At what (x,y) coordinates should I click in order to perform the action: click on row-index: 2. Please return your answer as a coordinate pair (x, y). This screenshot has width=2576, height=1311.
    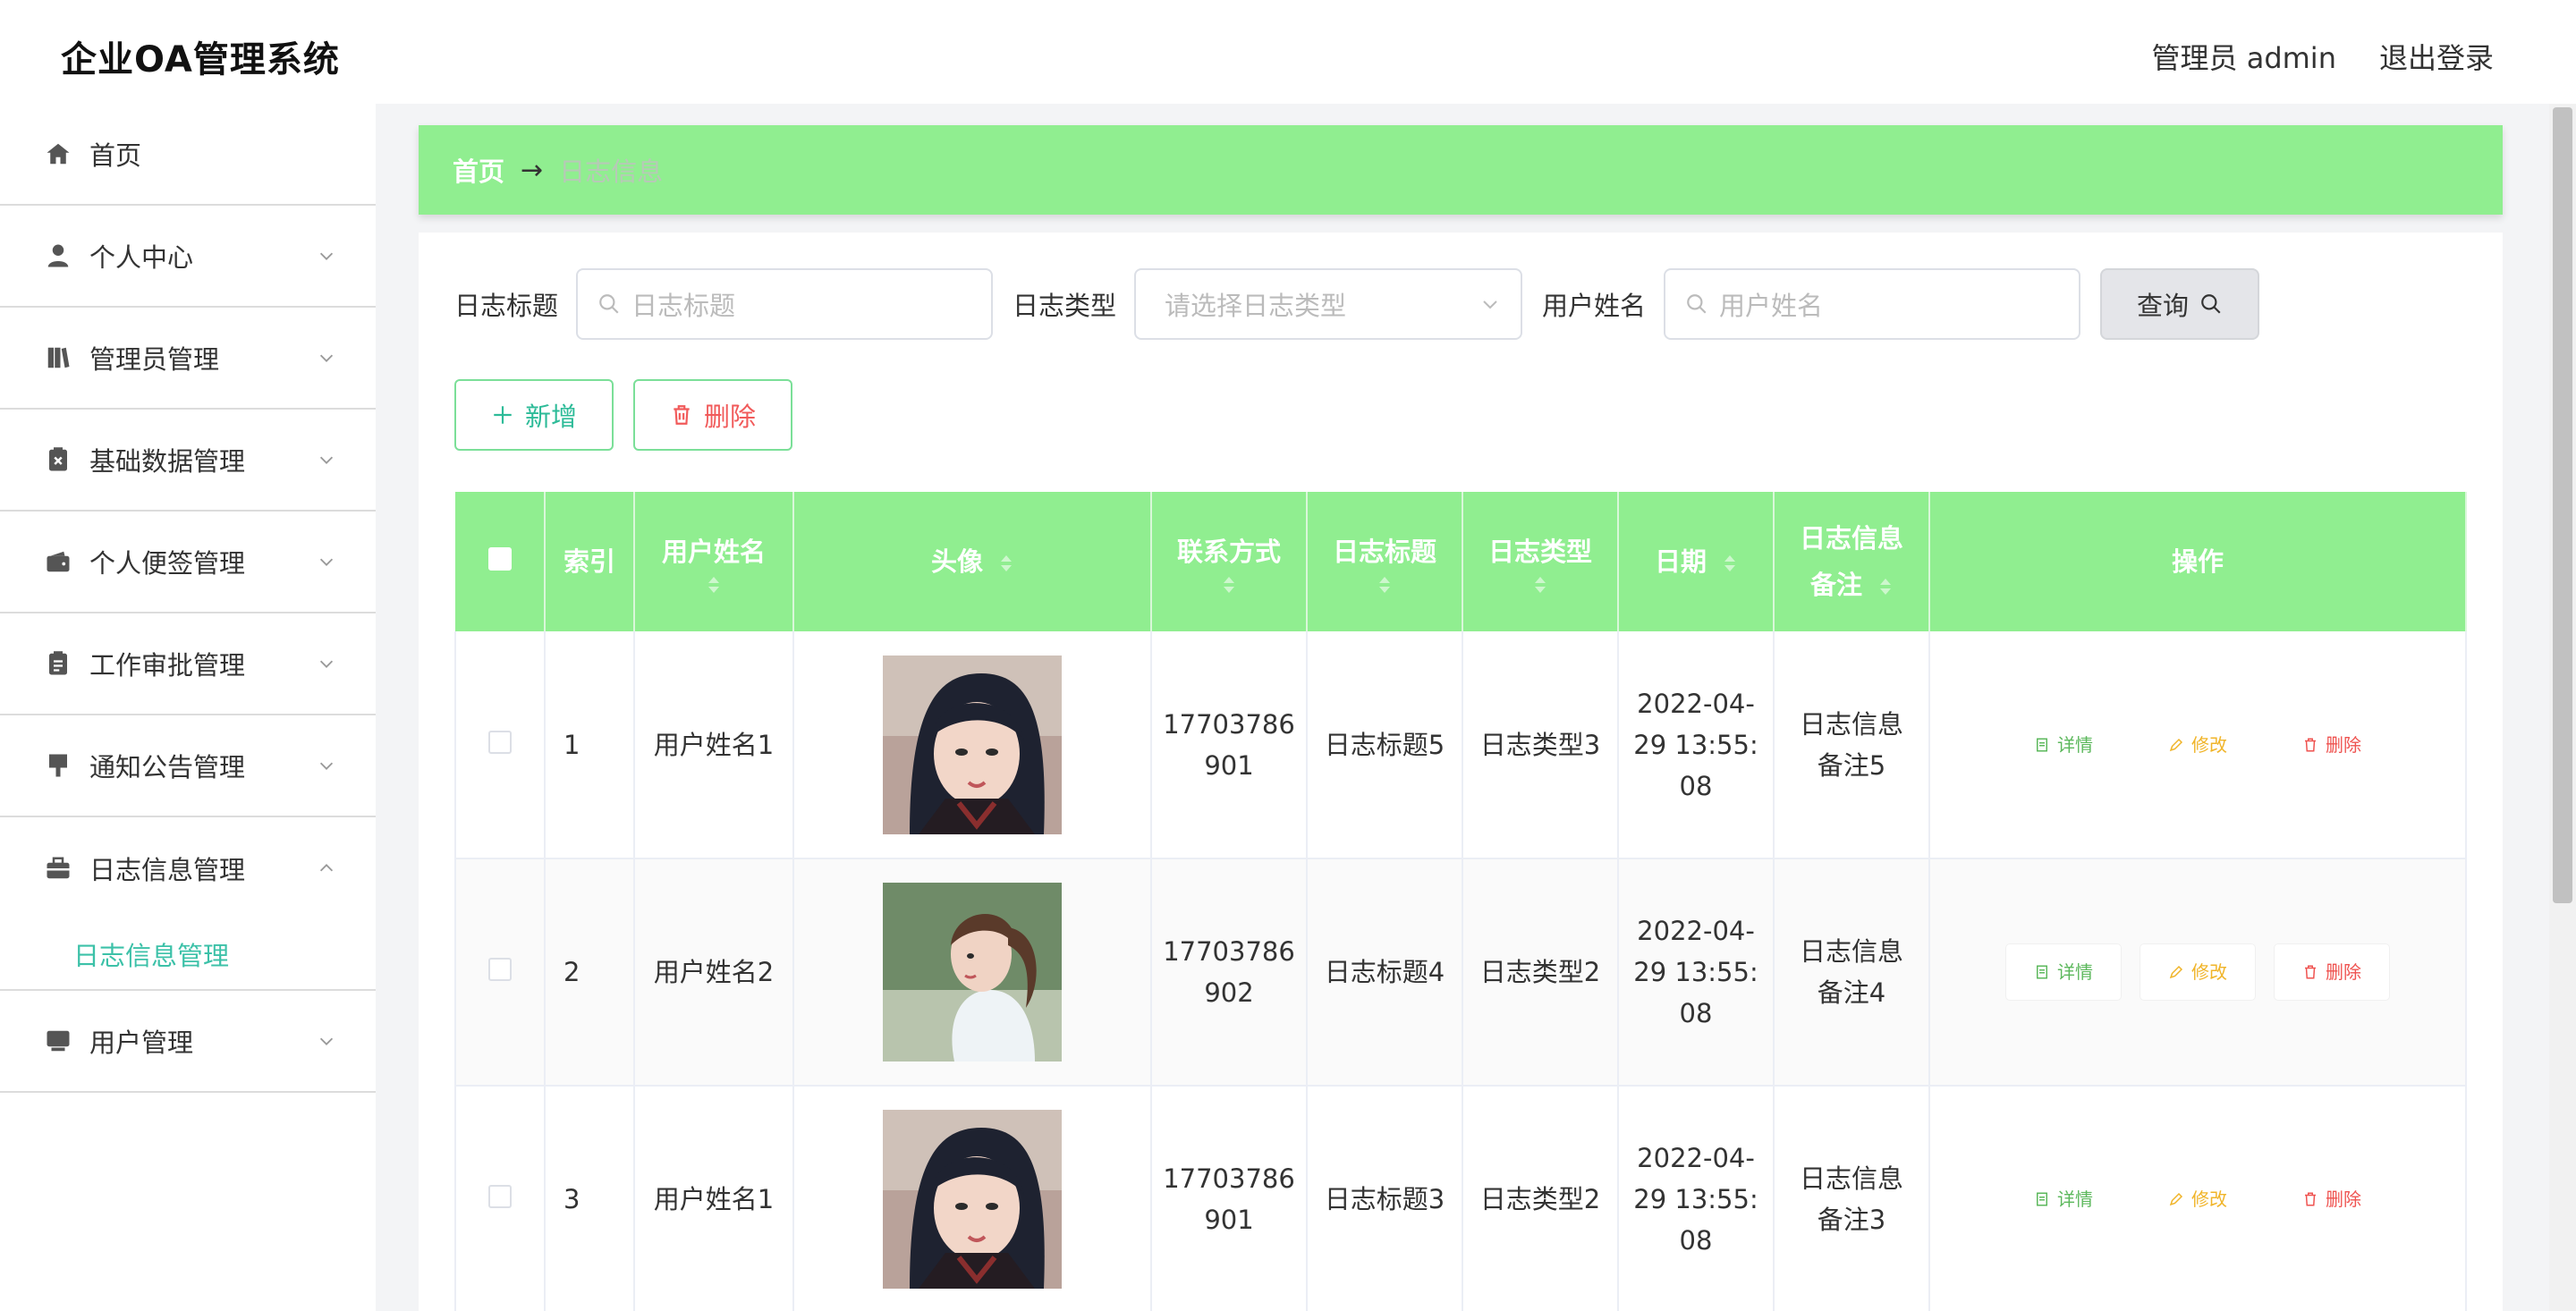
    Looking at the image, I should click on (590, 973).